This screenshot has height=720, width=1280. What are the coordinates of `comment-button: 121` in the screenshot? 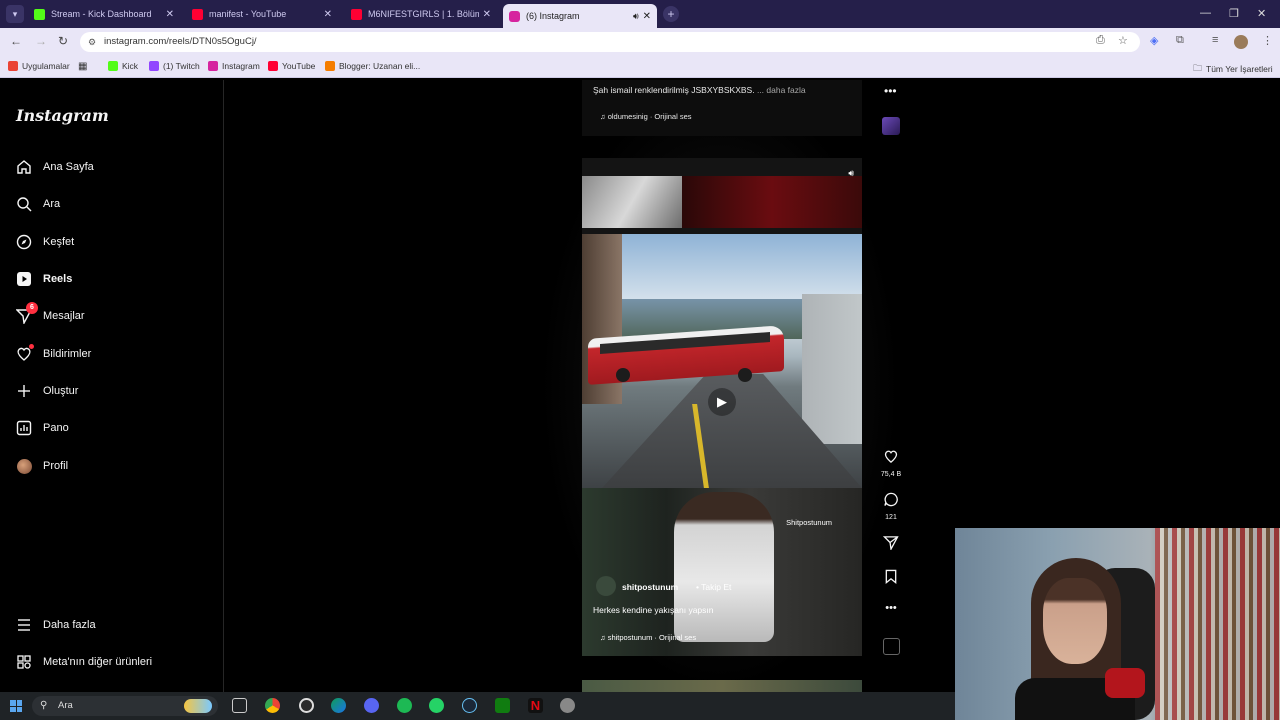 It's located at (891, 506).